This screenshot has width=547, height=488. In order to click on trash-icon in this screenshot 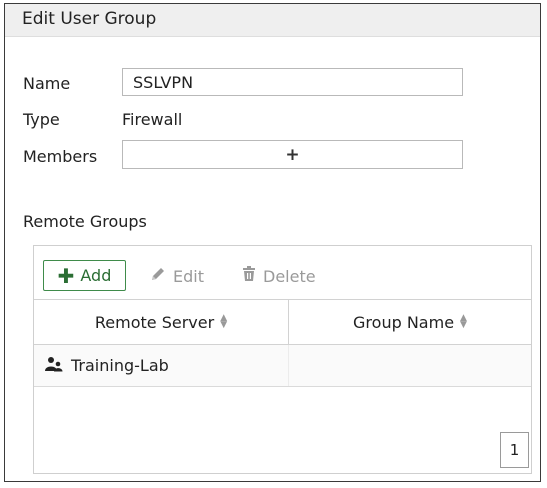, I will do `click(249, 276)`.